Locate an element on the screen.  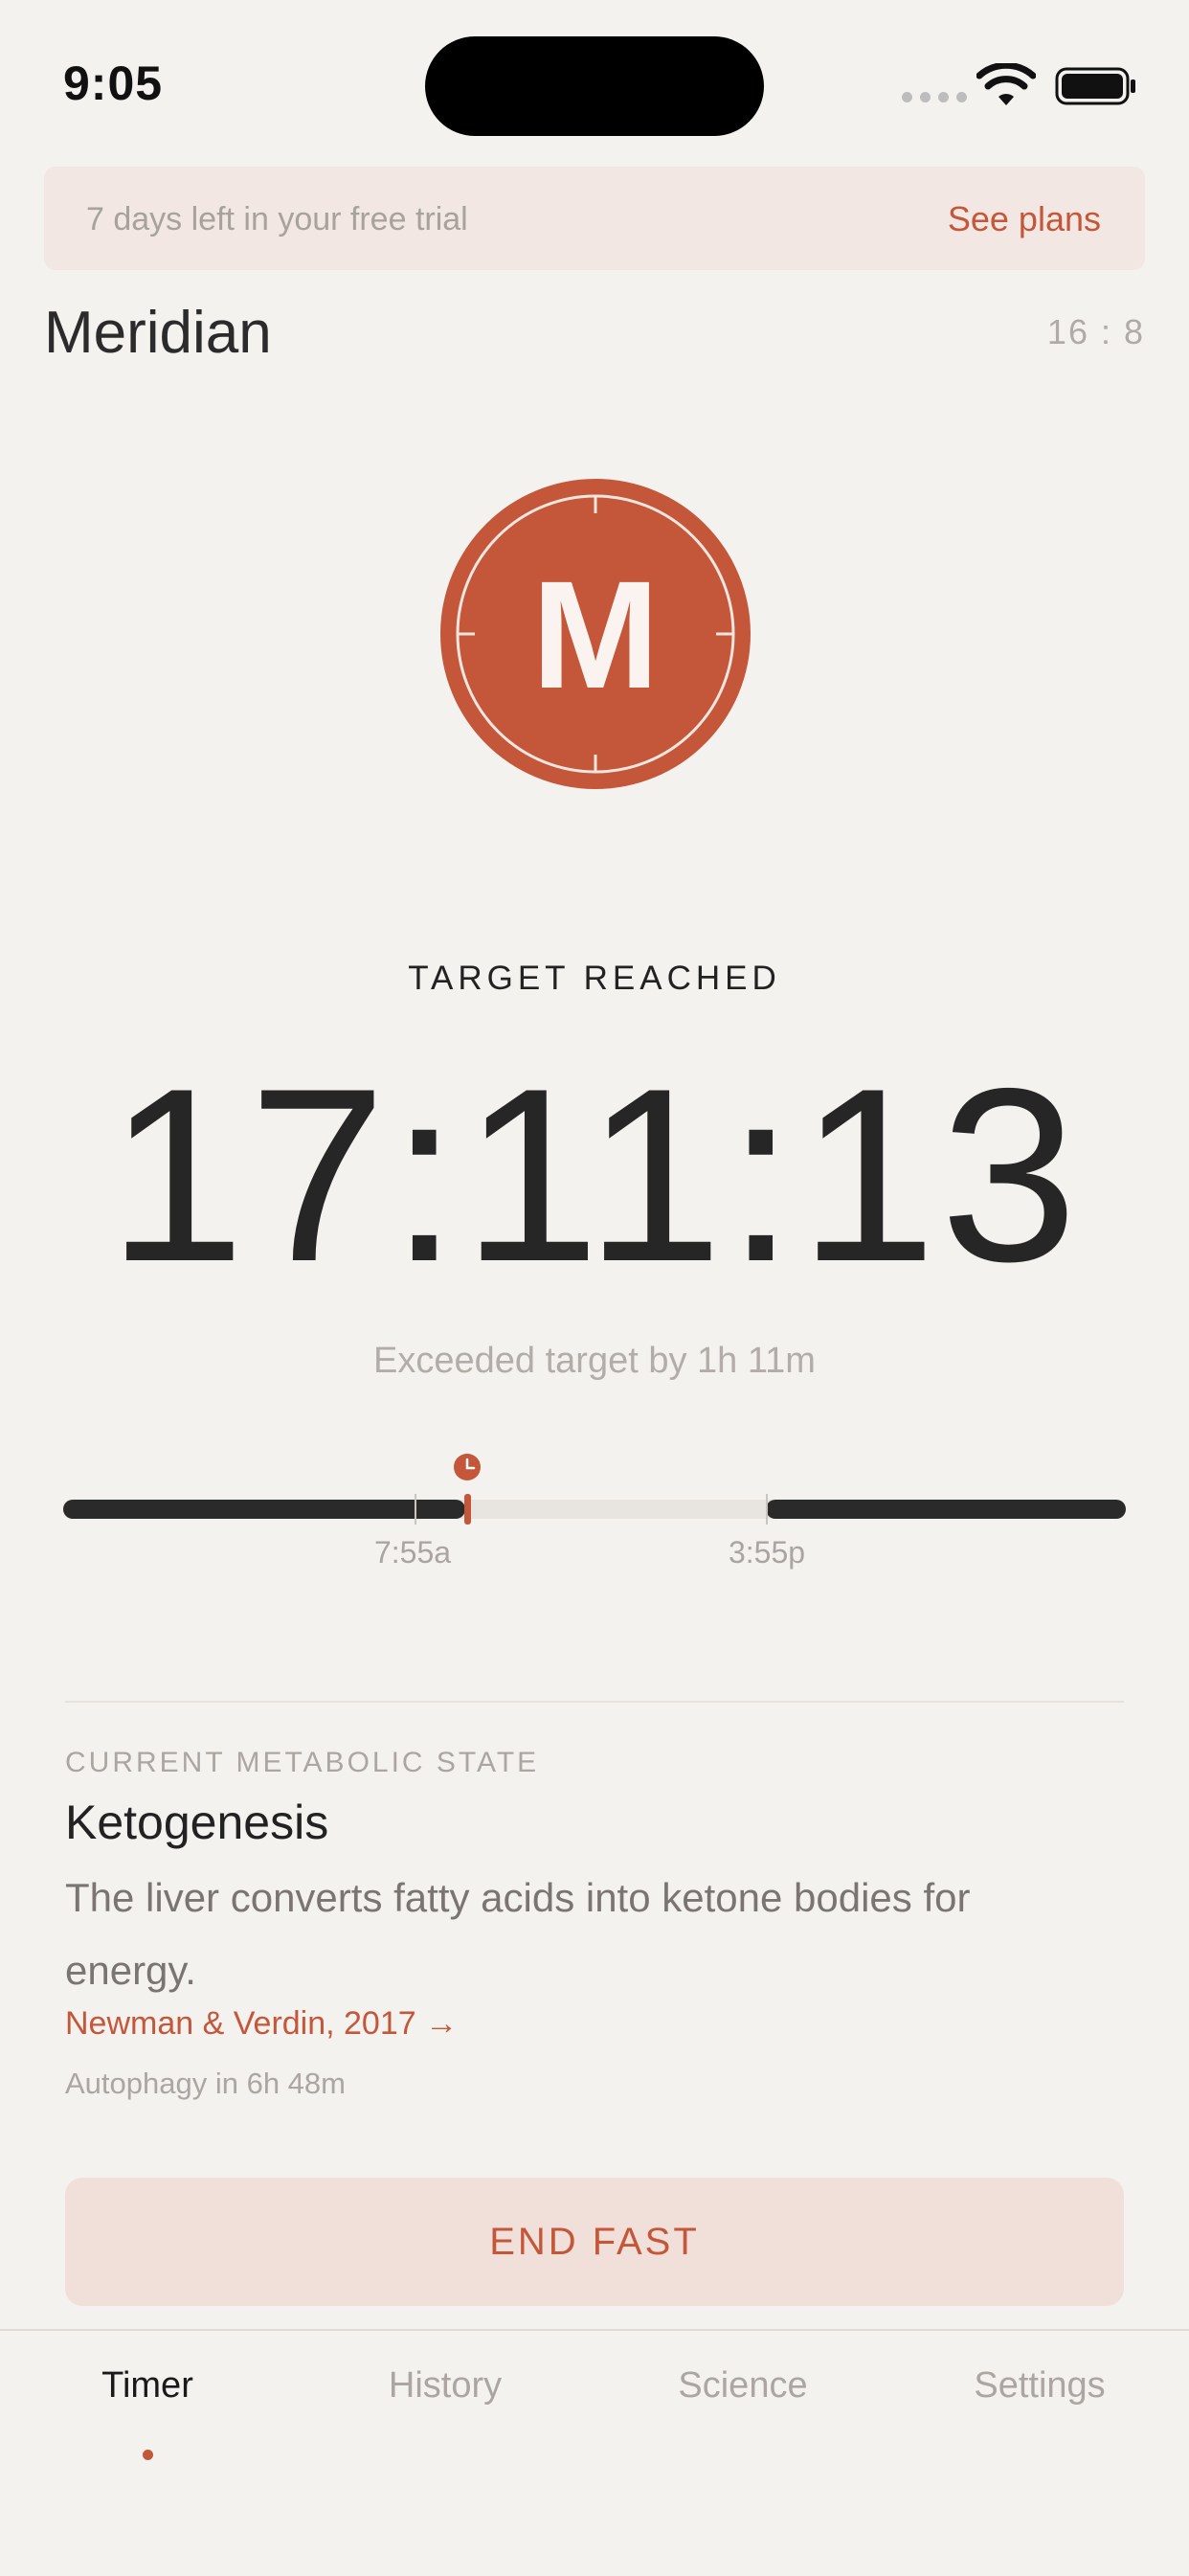
tab-label: History is located at coordinates (445, 2385).